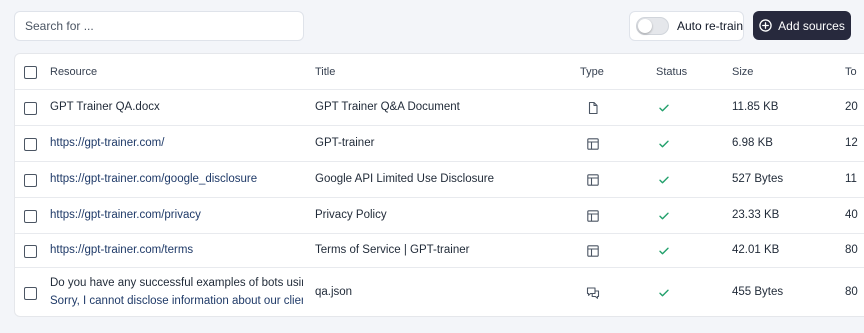 This screenshot has height=333, width=864. I want to click on toggle-switch, so click(652, 26).